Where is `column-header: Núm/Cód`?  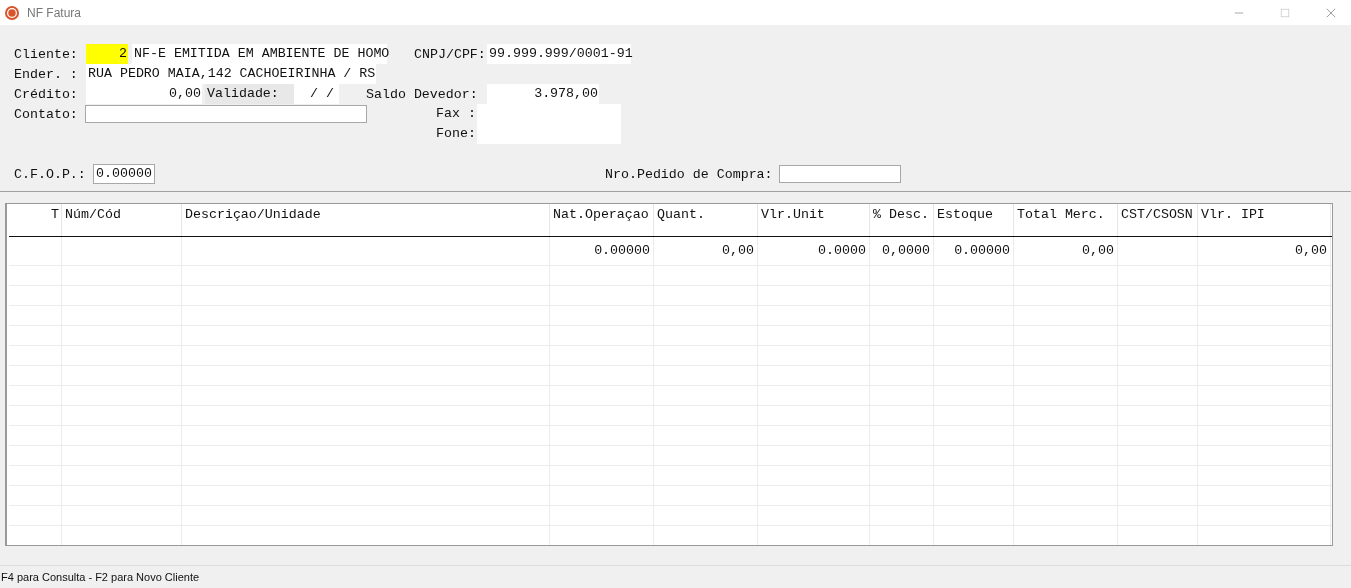 column-header: Núm/Cód is located at coordinates (122, 220).